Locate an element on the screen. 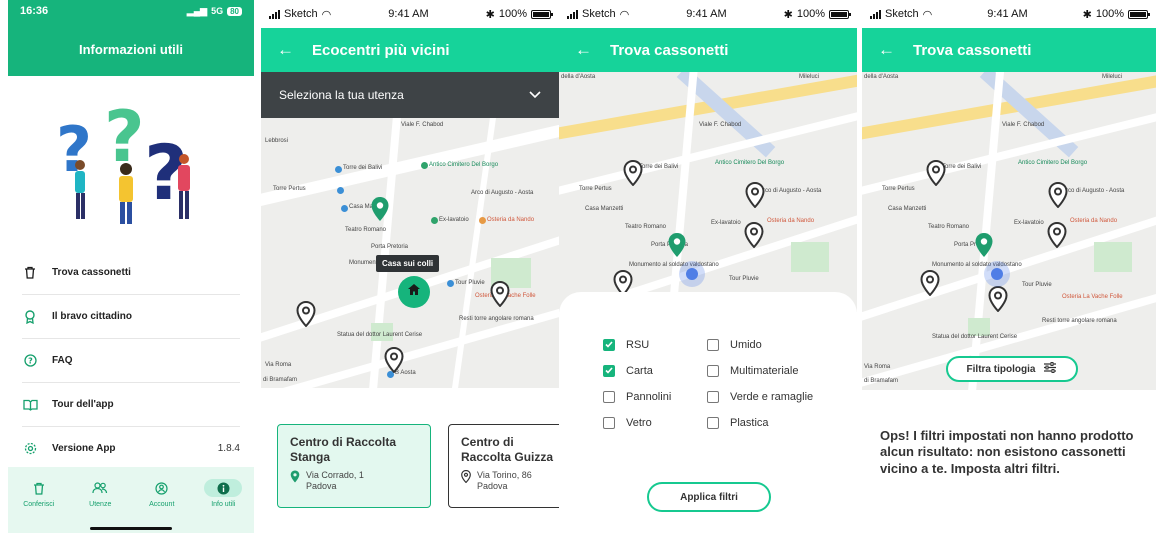 Image resolution: width=1156 pixels, height=533 pixels. filter-multimateriale: Multimateriale is located at coordinates (772, 370).